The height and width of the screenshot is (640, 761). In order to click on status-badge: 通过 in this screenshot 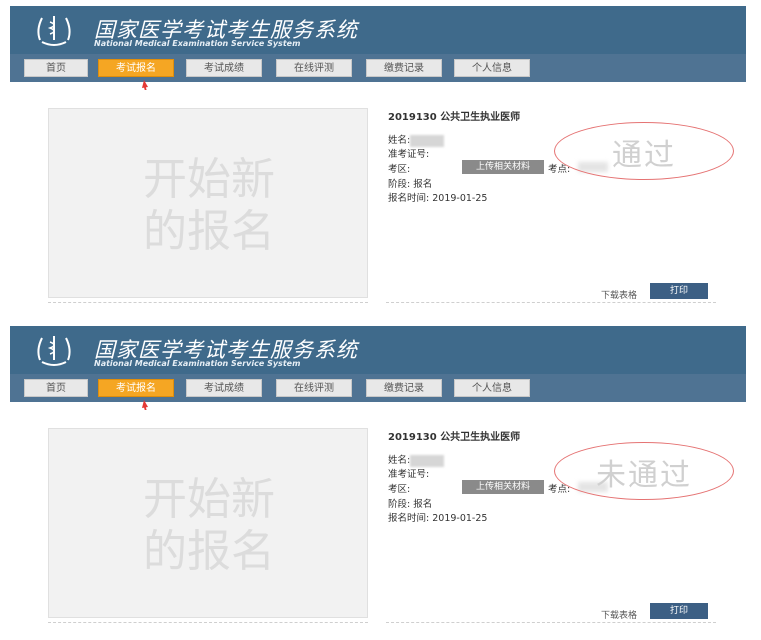, I will do `click(644, 155)`.